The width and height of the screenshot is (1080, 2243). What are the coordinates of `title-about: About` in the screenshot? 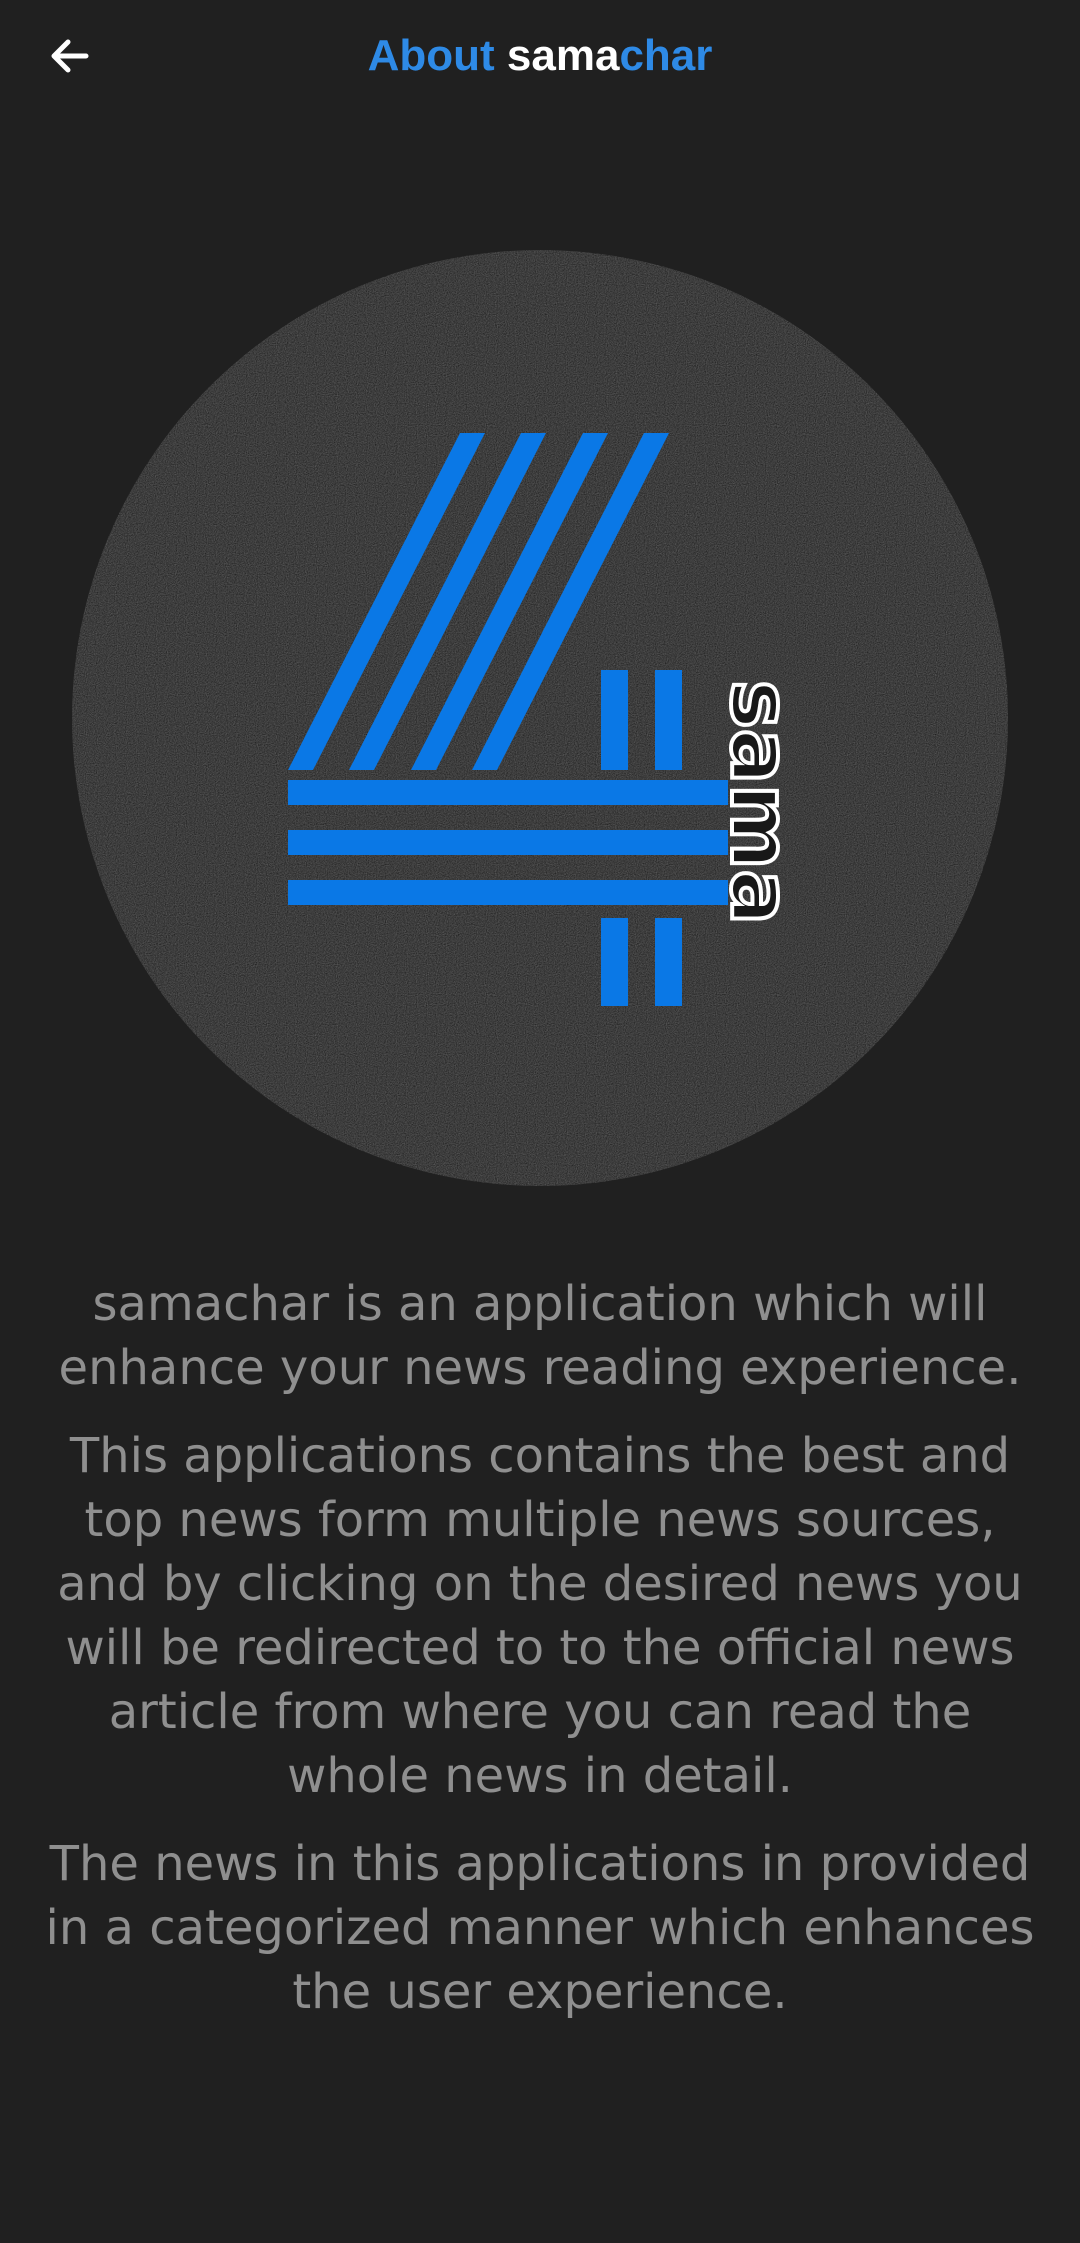 It's located at (437, 55).